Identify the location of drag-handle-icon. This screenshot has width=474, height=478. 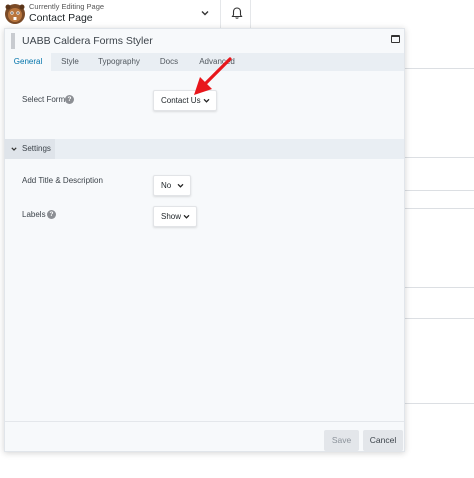
(13, 41).